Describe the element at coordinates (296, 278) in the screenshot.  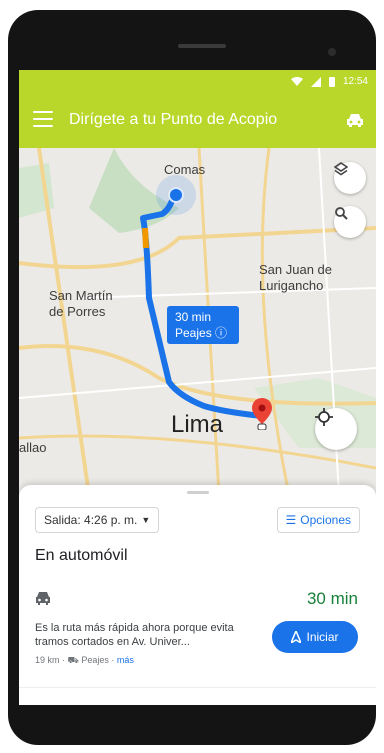
I see `map-label-san-juan: San Juan de Lurigancho` at that location.